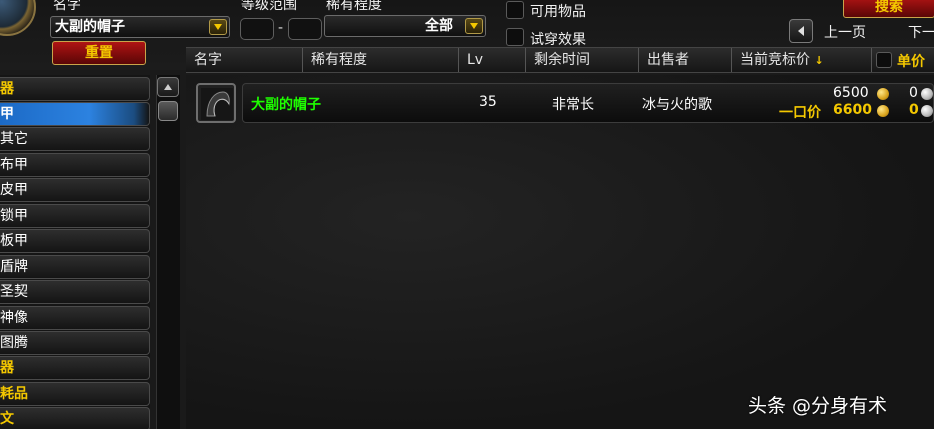 The width and height of the screenshot is (934, 429). I want to click on sidebar-scrollbar, so click(168, 252).